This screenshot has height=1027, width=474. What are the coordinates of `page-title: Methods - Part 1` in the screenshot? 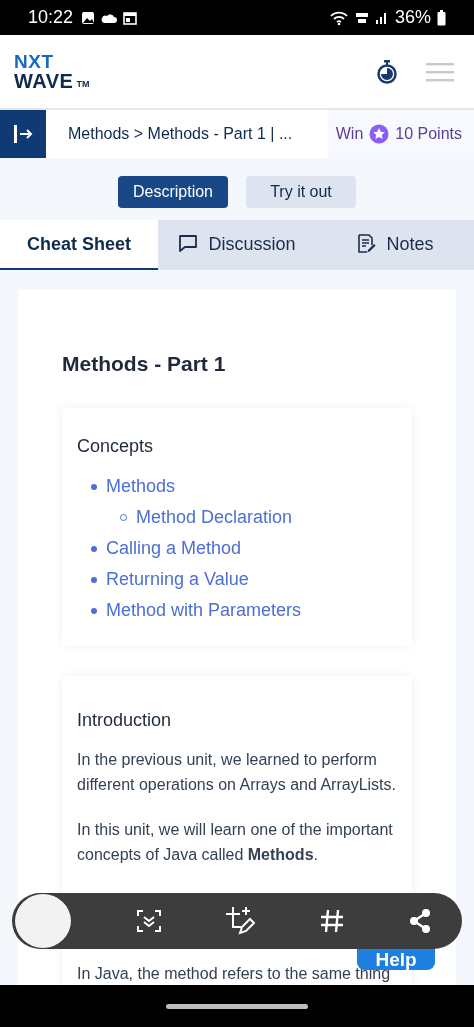 It's located at (144, 364).